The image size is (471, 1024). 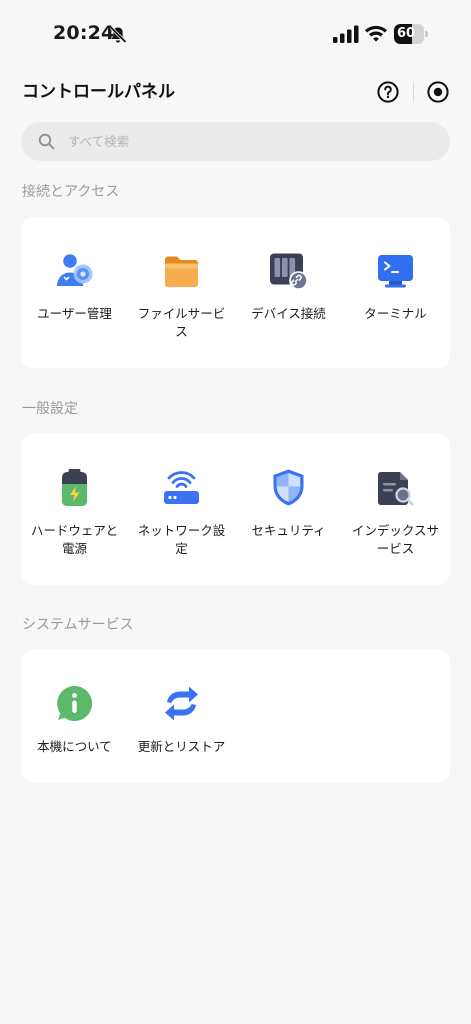 I want to click on section-title-connection: 接続とアクセス, so click(x=71, y=192).